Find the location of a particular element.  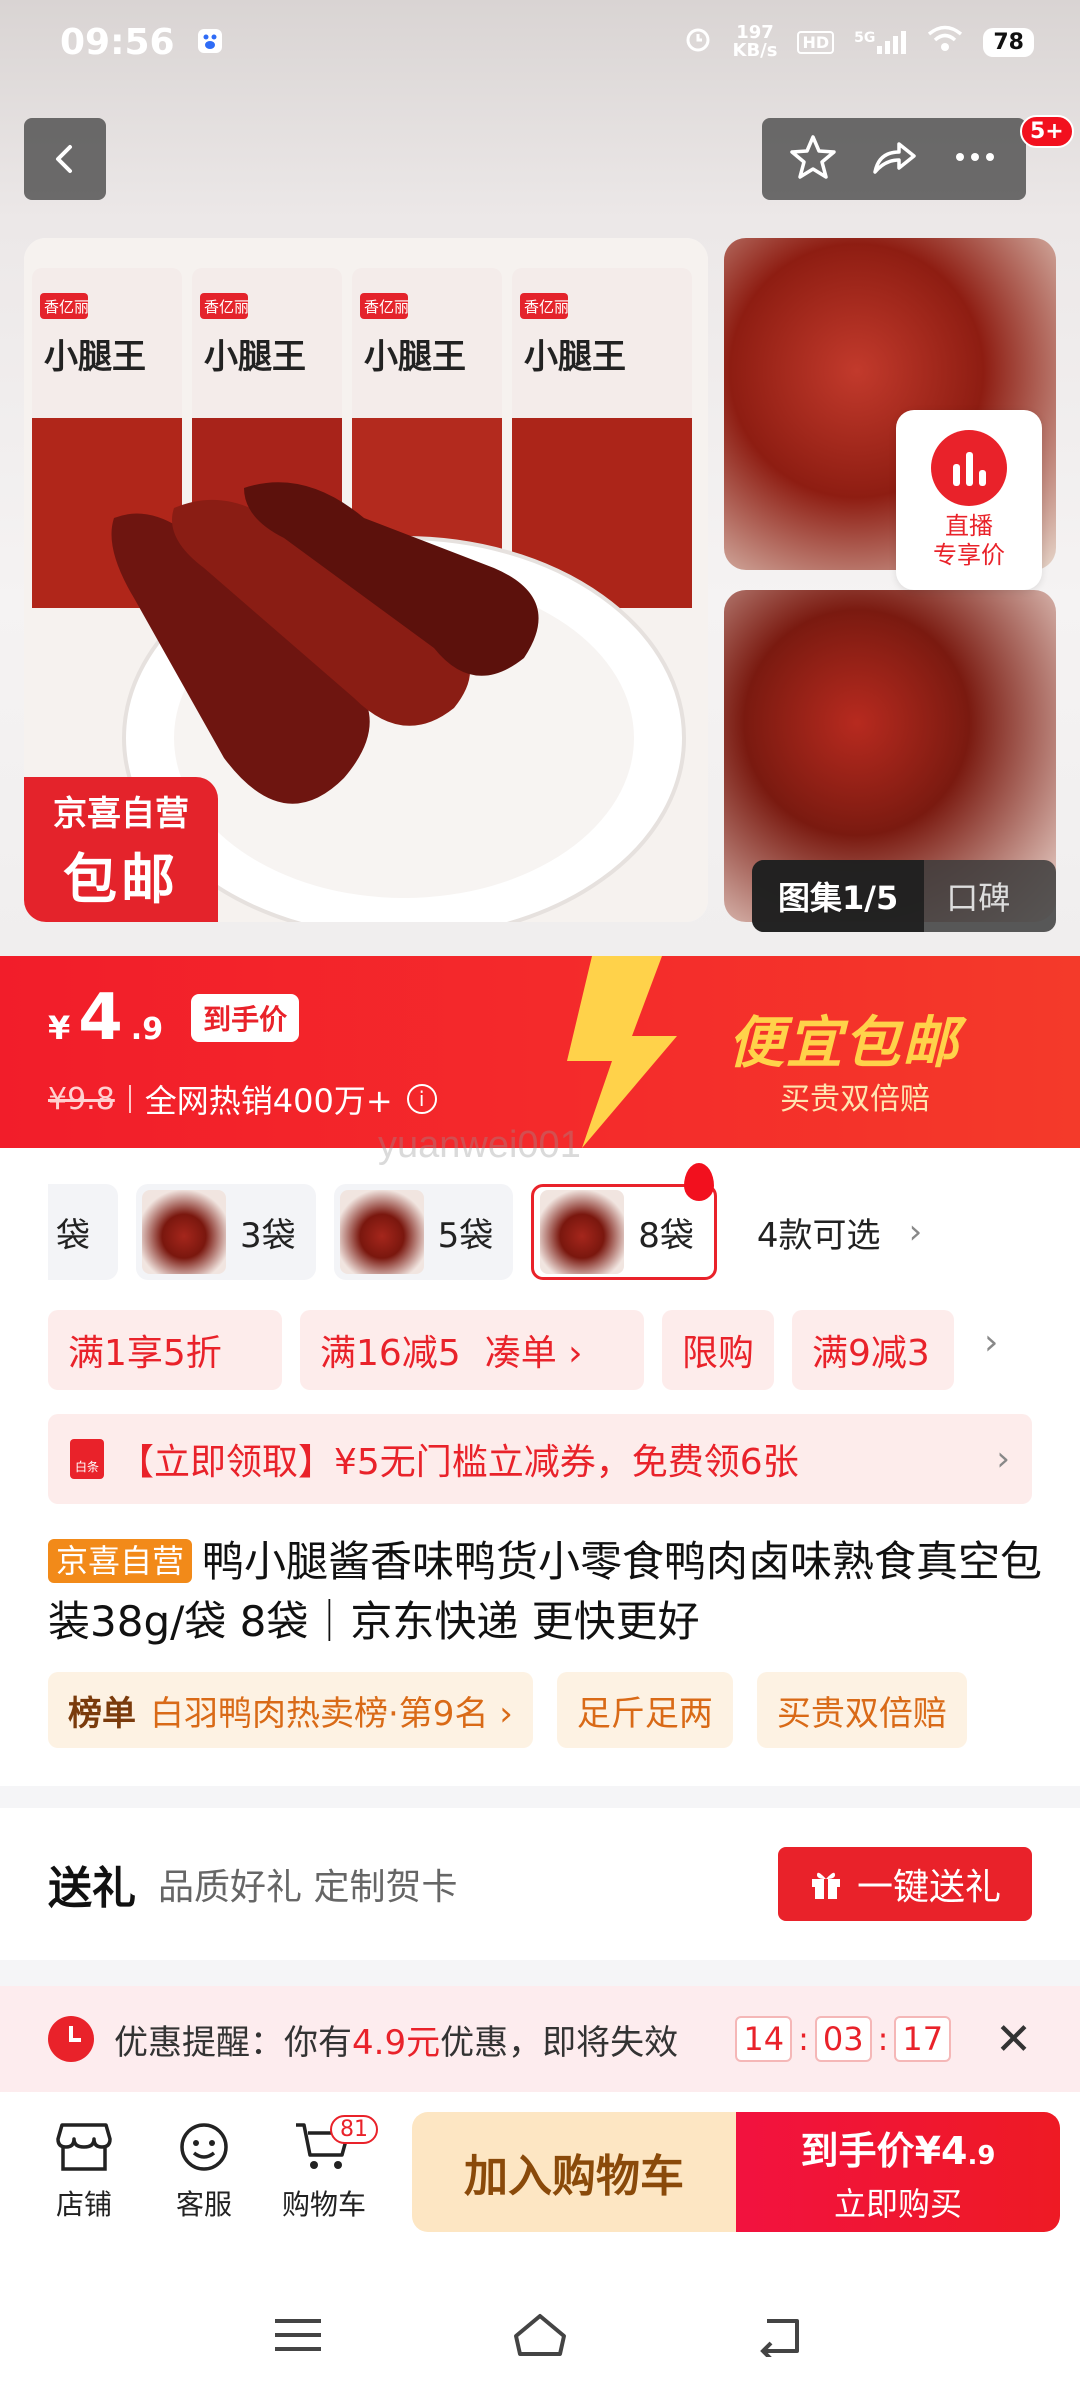

more-dots-icon is located at coordinates (975, 157).